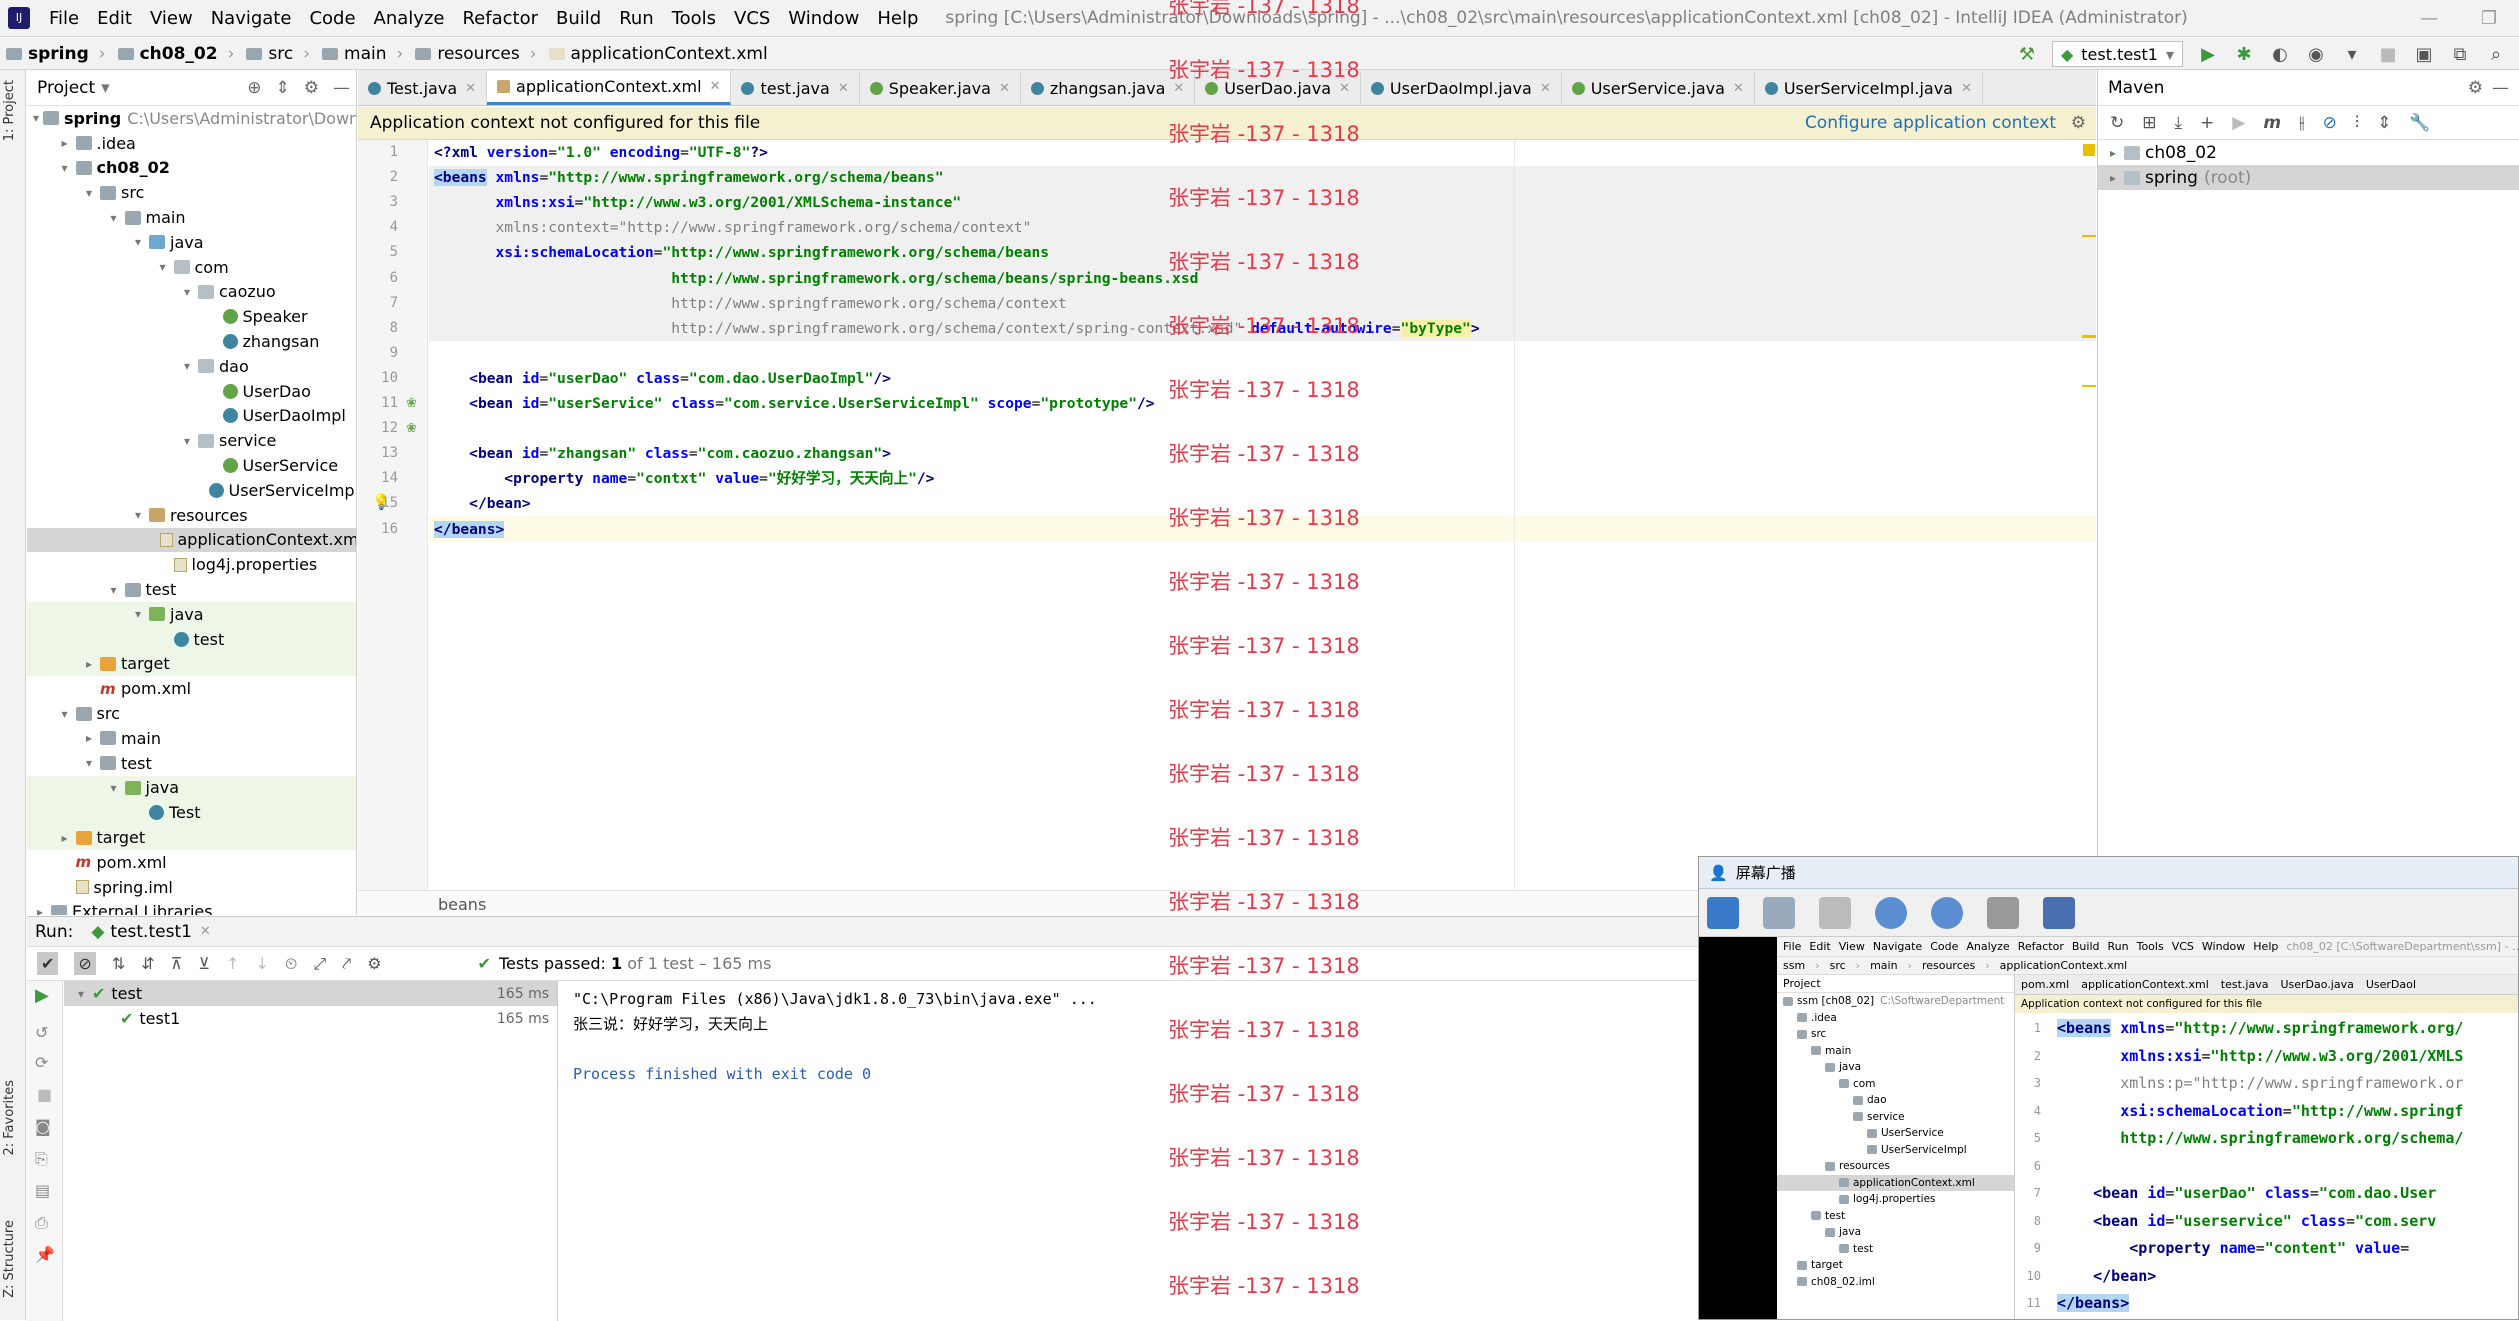  I want to click on project-tree-item: ▾ ch08_02, so click(191, 168).